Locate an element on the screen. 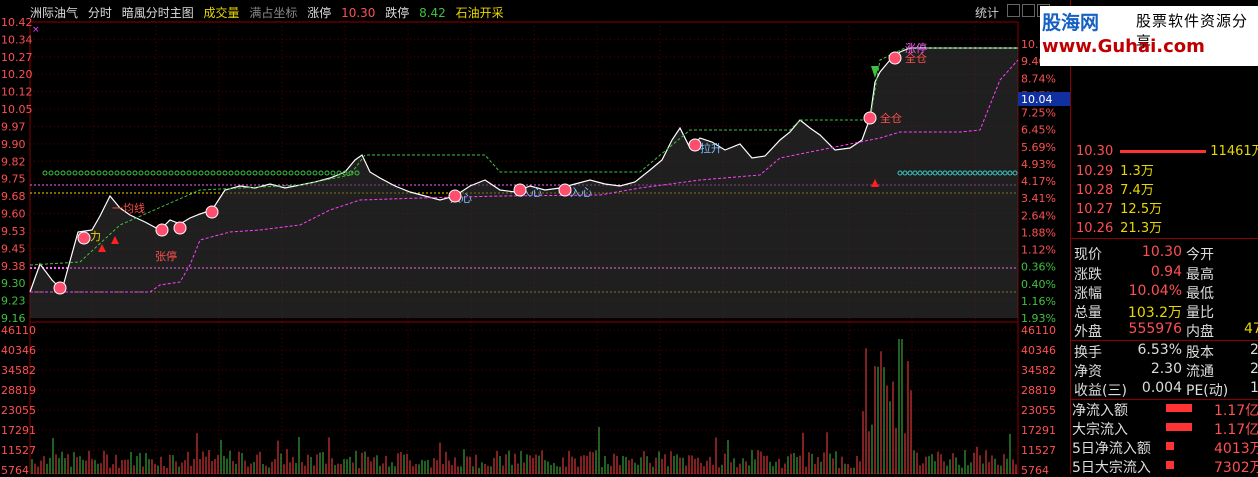 This screenshot has height=477, width=1258. price-tick-left: 9.38 is located at coordinates (13, 266).